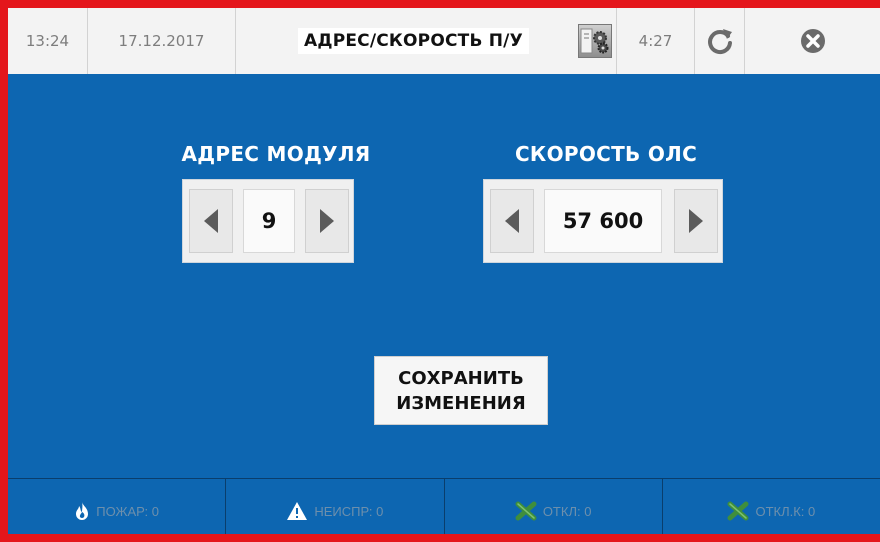 This screenshot has width=880, height=542. I want to click on clock-time: 13:24, so click(48, 41).